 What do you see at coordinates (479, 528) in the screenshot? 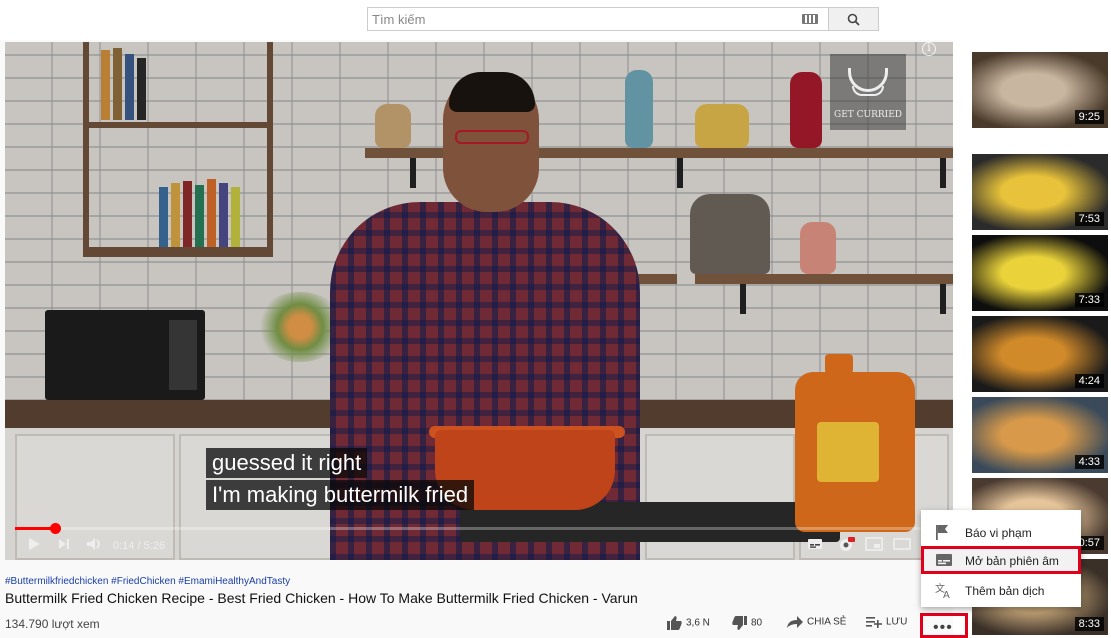
I see `progress-bar` at bounding box center [479, 528].